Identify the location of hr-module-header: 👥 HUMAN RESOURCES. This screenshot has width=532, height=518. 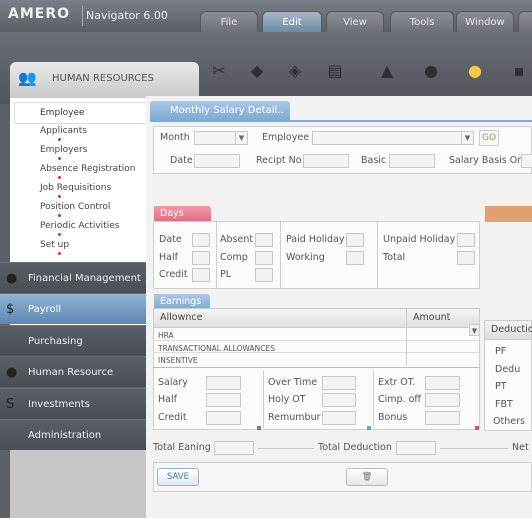
(104, 80).